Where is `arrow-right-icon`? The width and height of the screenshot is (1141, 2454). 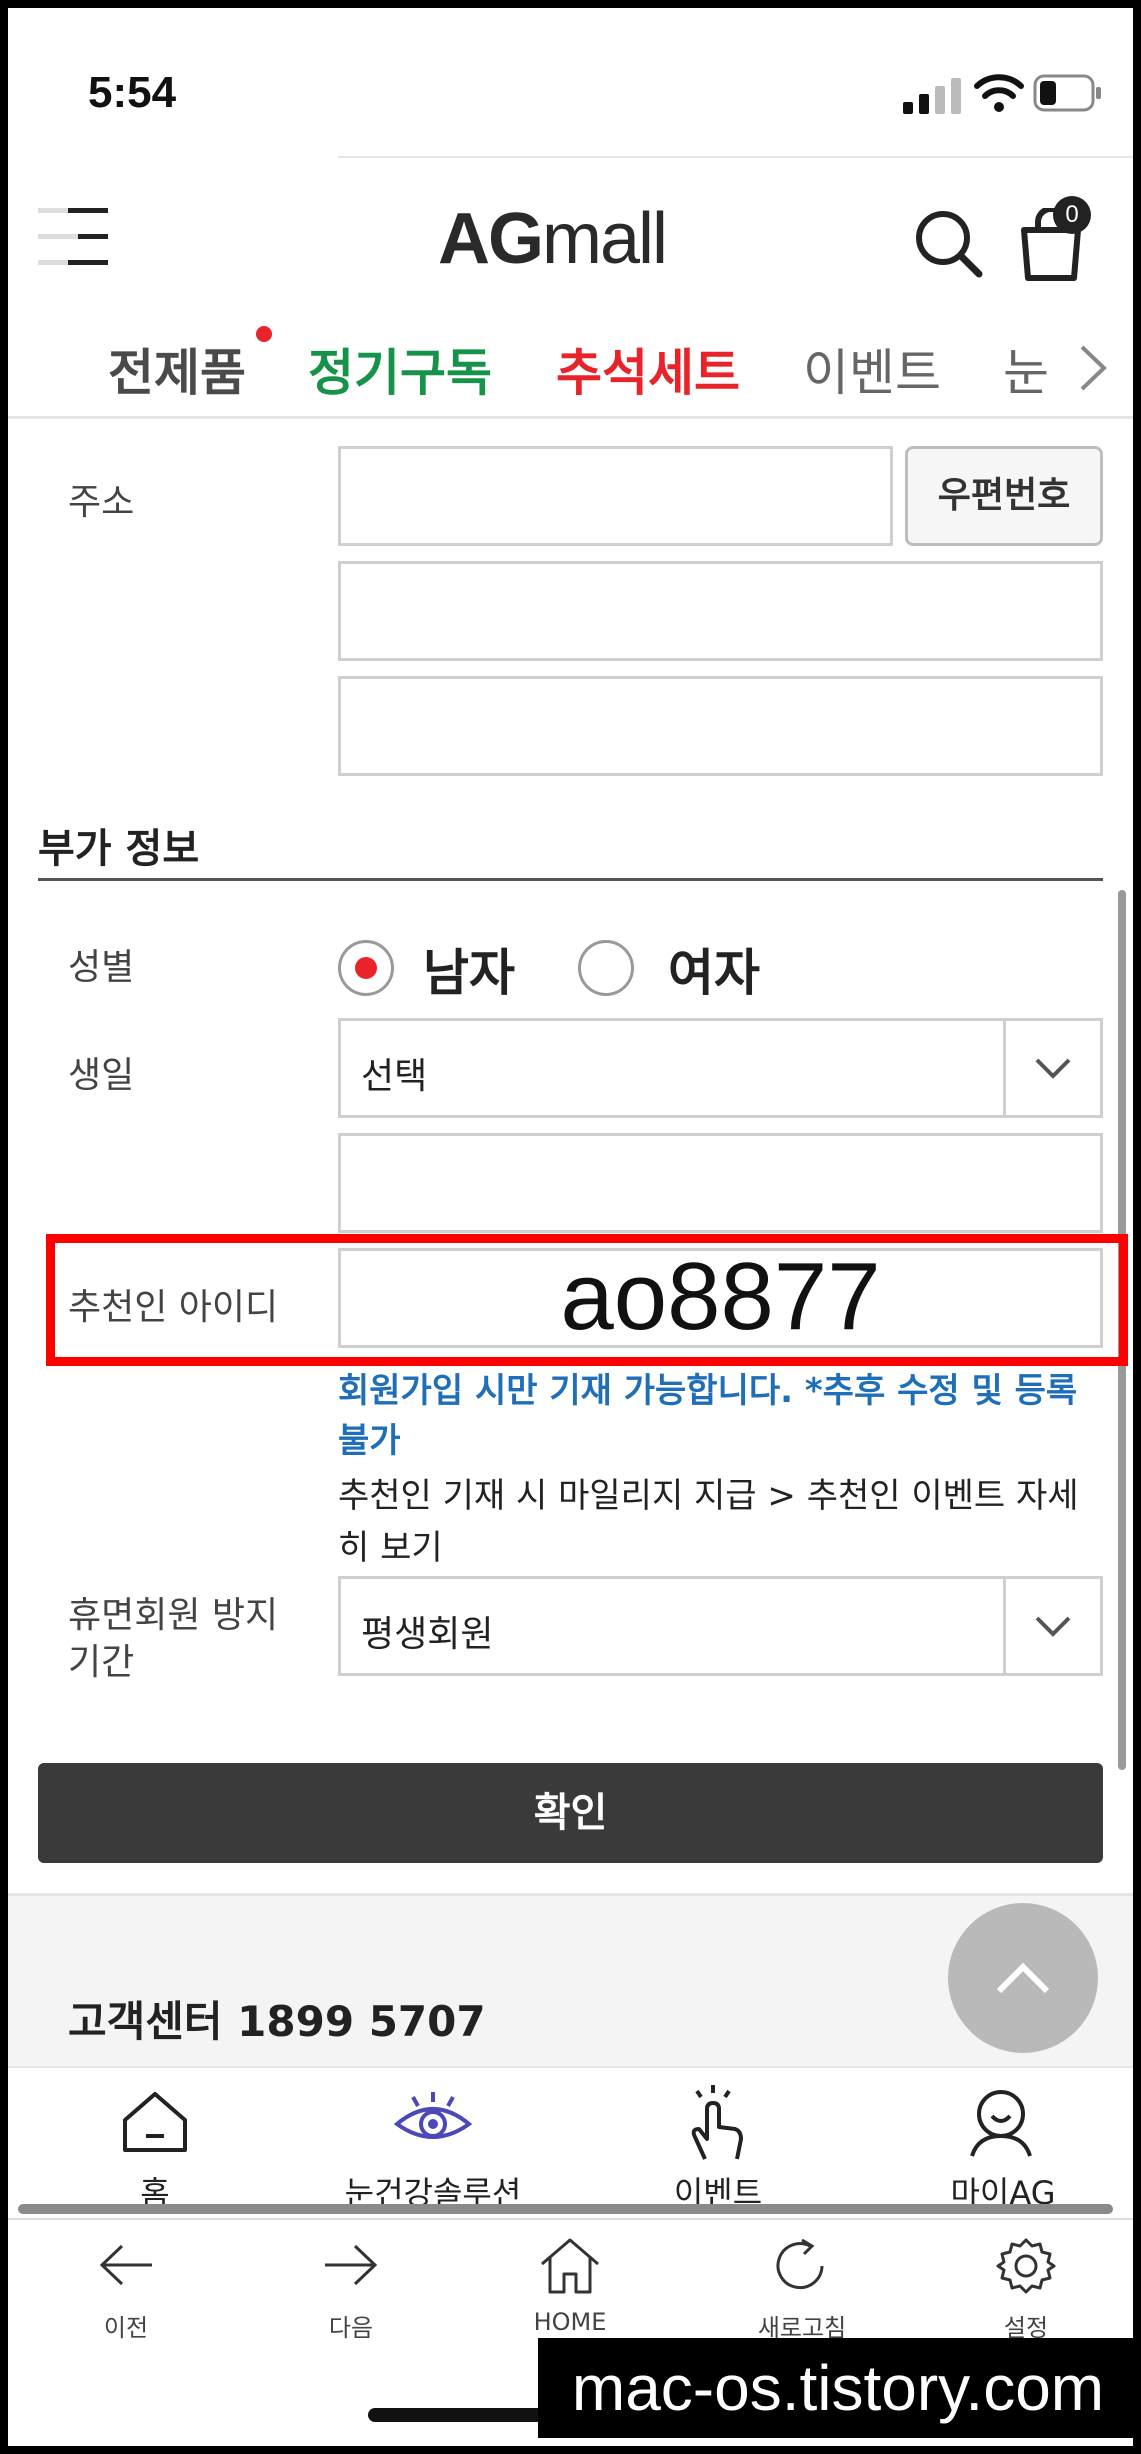
arrow-right-icon is located at coordinates (351, 2265).